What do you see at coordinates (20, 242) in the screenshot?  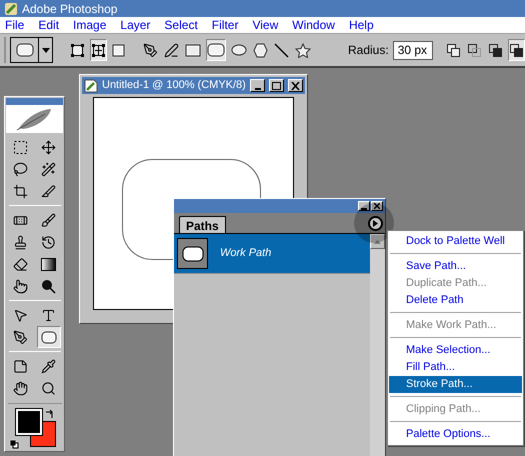 I see `stamp-icon` at bounding box center [20, 242].